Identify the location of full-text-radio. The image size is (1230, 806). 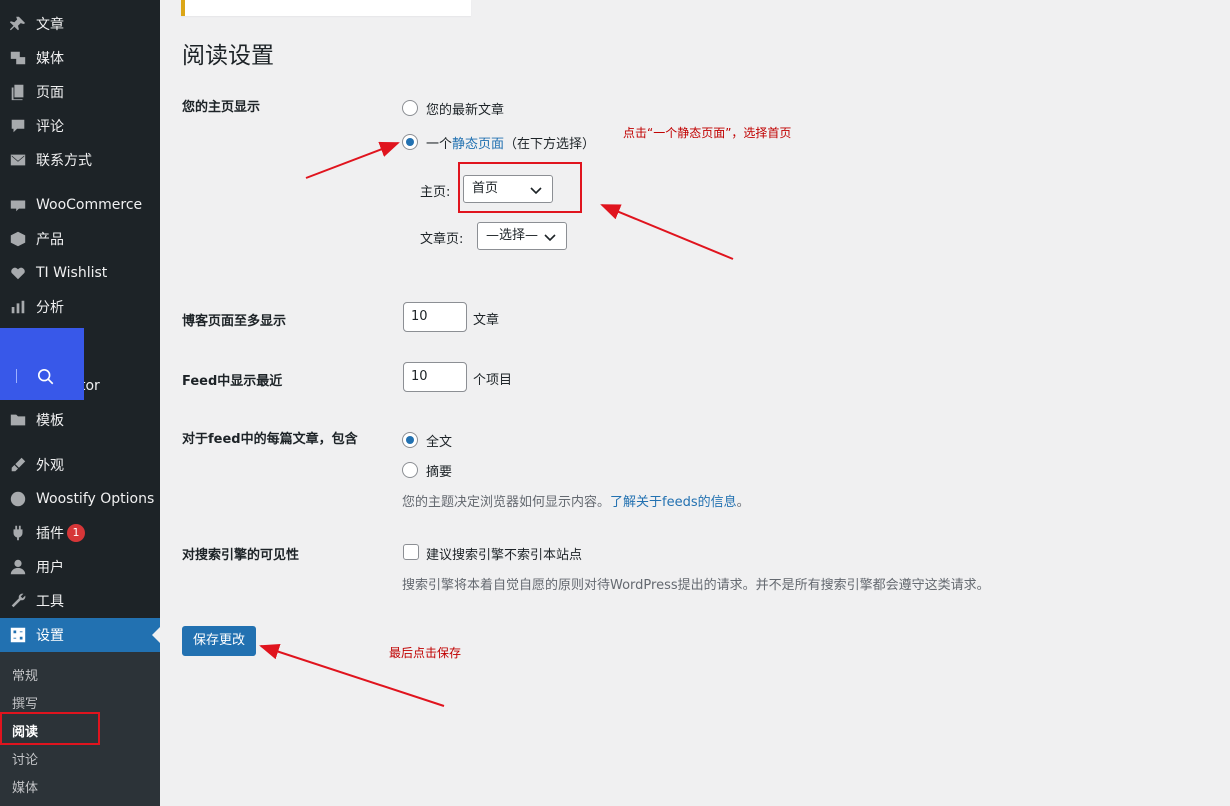
(410, 440).